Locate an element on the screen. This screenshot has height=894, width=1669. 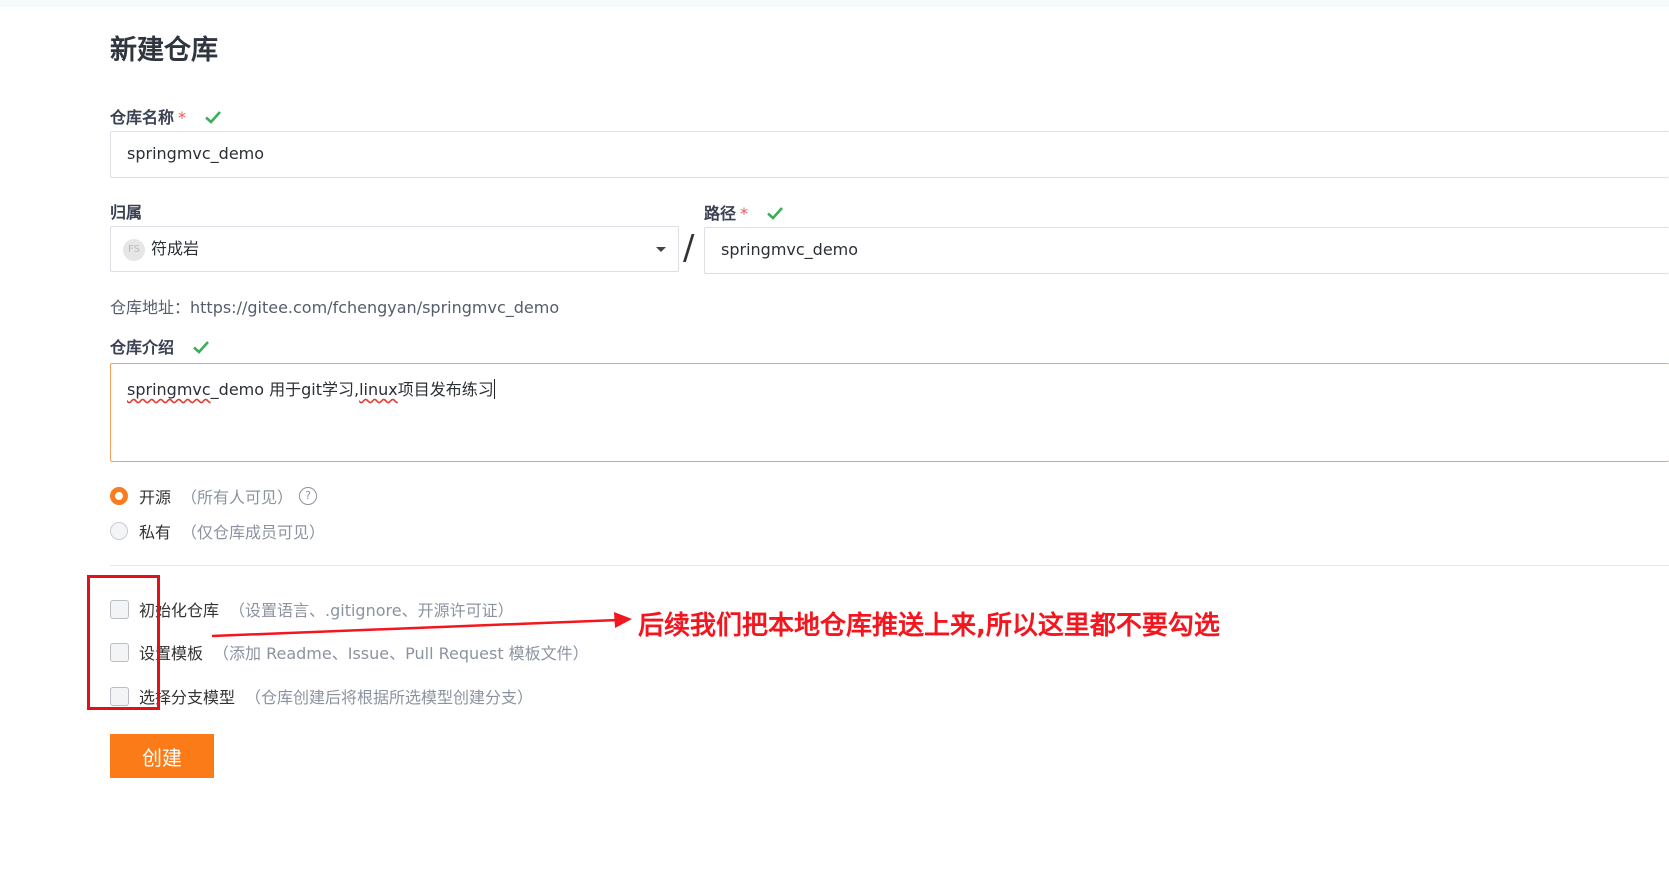
public-hint: （所有人可见） is located at coordinates (237, 497).